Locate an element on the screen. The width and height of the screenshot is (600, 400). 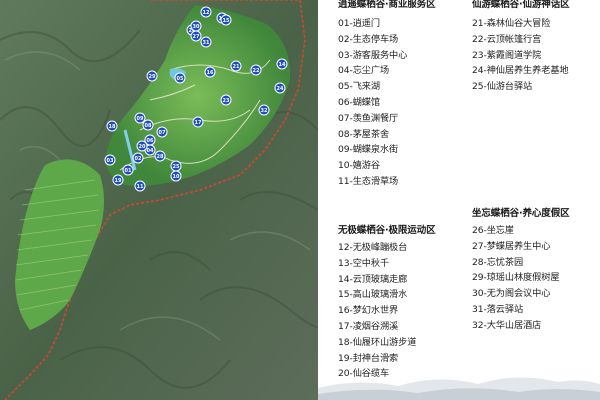
legend-item: 10-嬉游谷 is located at coordinates (359, 166).